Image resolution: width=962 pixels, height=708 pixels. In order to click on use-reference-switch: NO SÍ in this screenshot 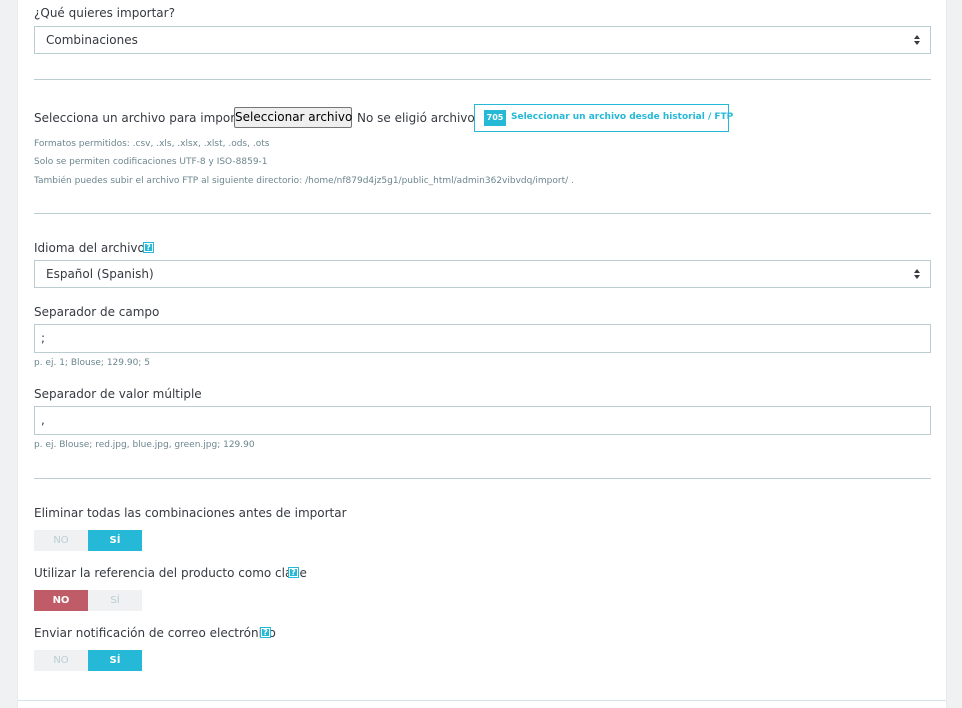, I will do `click(88, 600)`.